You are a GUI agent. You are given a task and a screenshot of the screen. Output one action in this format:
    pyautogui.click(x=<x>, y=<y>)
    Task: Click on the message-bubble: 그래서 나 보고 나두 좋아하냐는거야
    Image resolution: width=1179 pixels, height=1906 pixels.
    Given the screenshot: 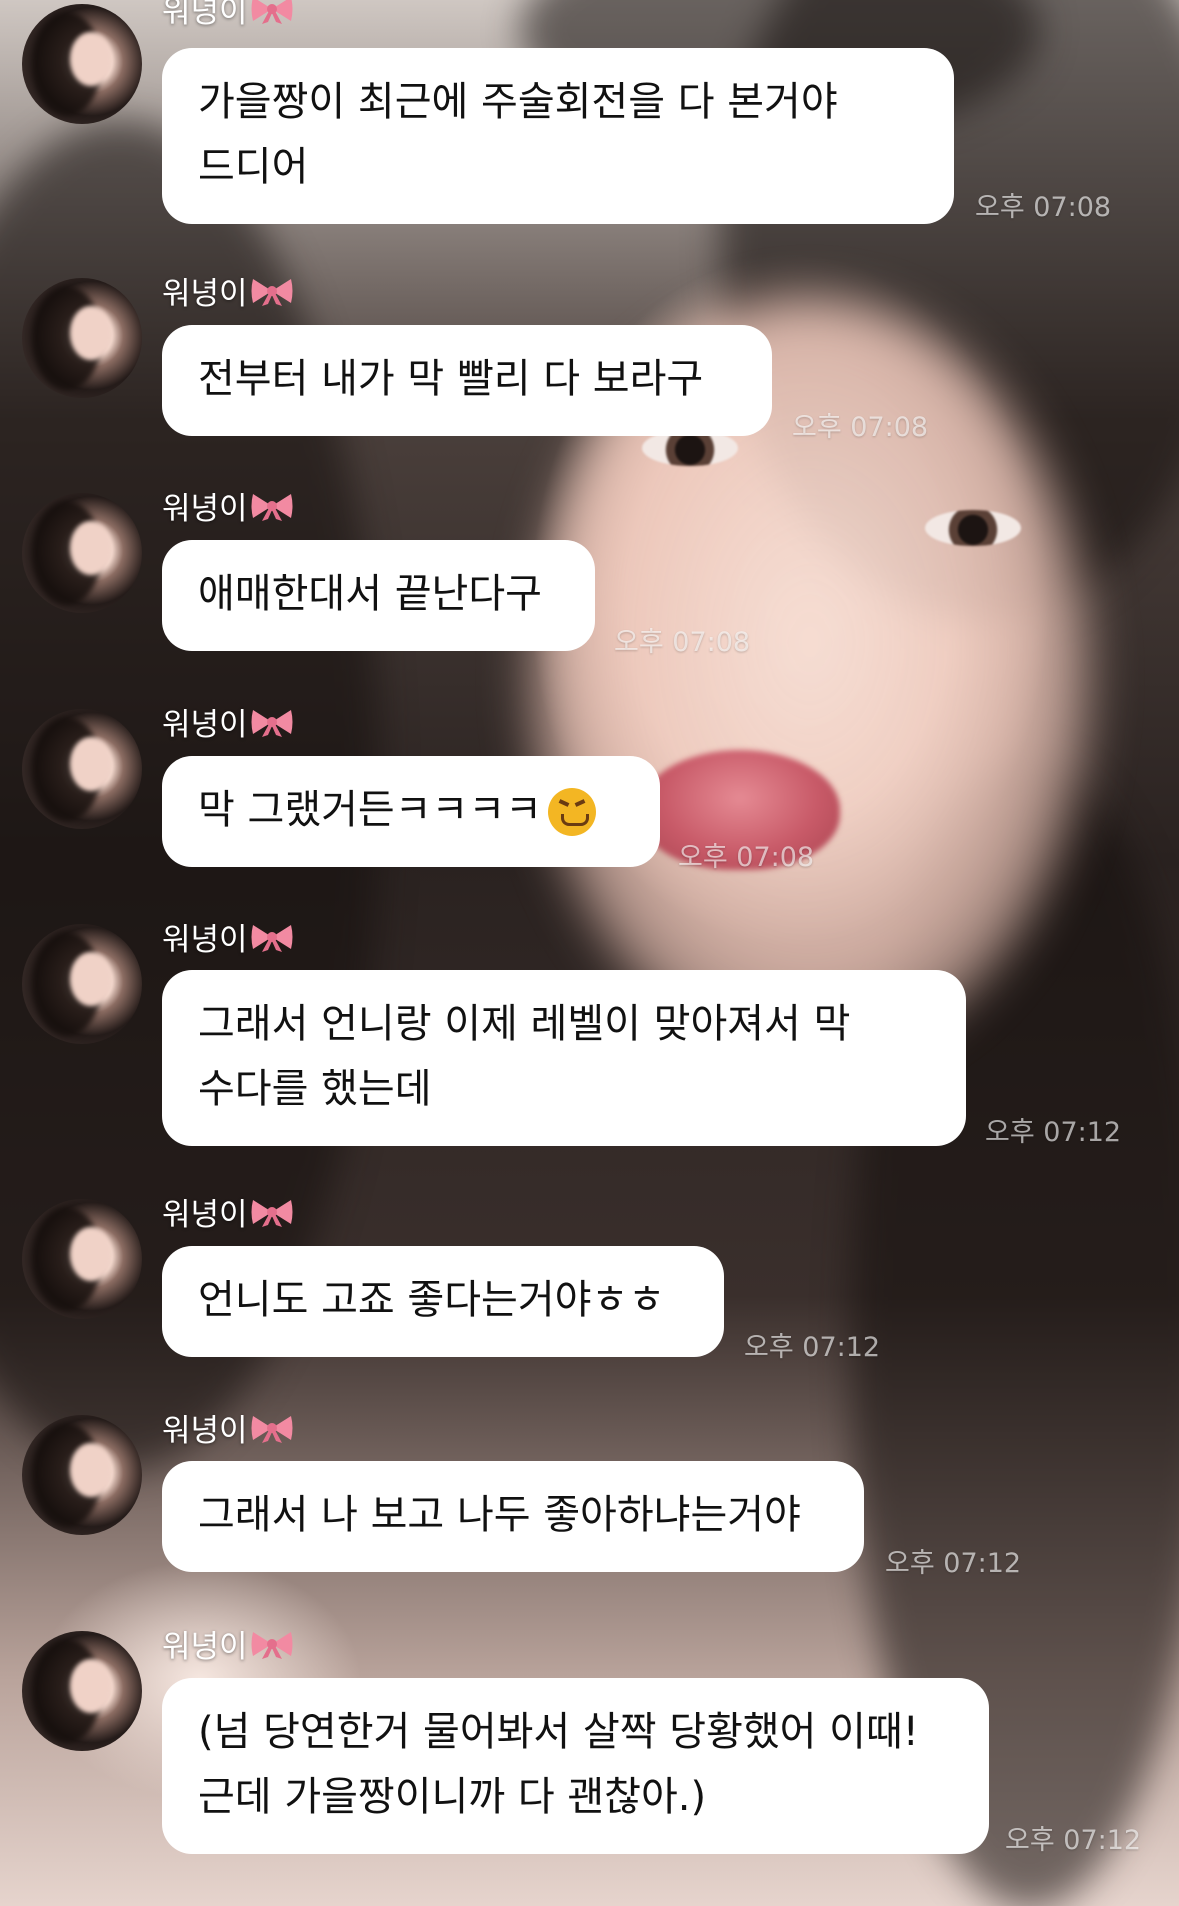 What is the action you would take?
    pyautogui.click(x=513, y=1516)
    